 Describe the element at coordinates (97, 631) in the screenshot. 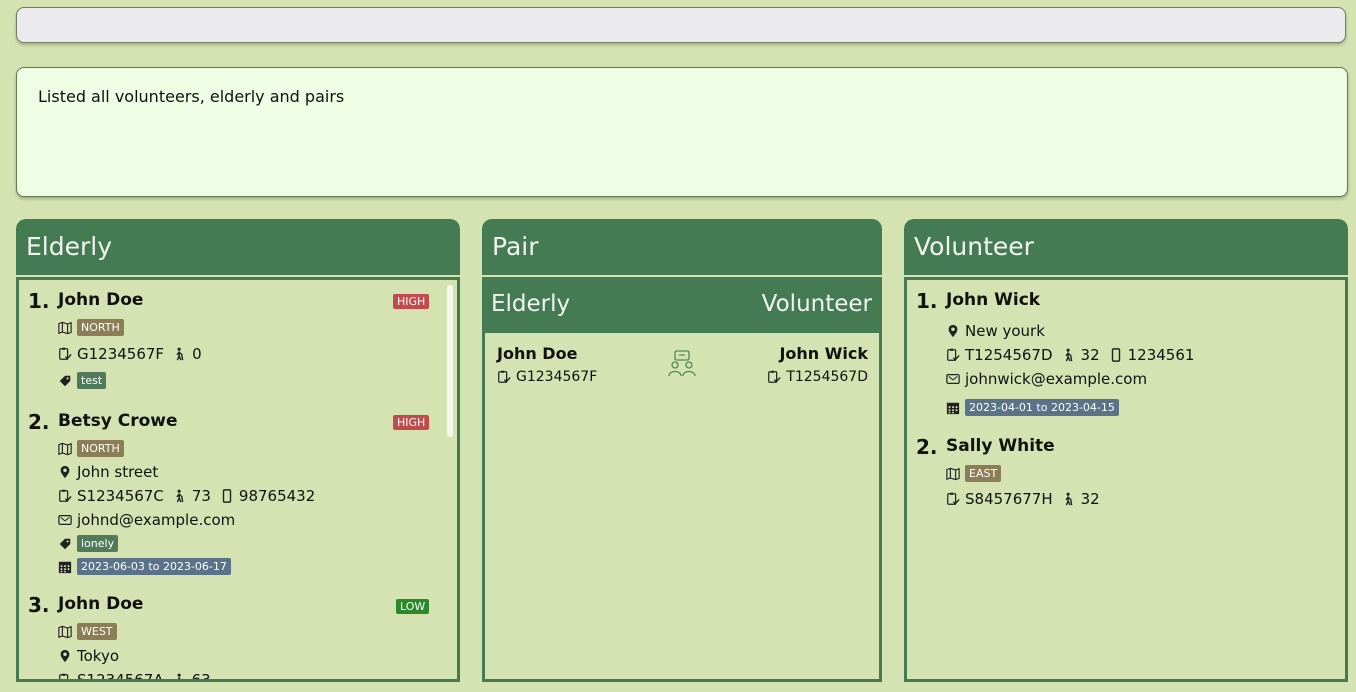

I see `region-tag: WEST` at that location.